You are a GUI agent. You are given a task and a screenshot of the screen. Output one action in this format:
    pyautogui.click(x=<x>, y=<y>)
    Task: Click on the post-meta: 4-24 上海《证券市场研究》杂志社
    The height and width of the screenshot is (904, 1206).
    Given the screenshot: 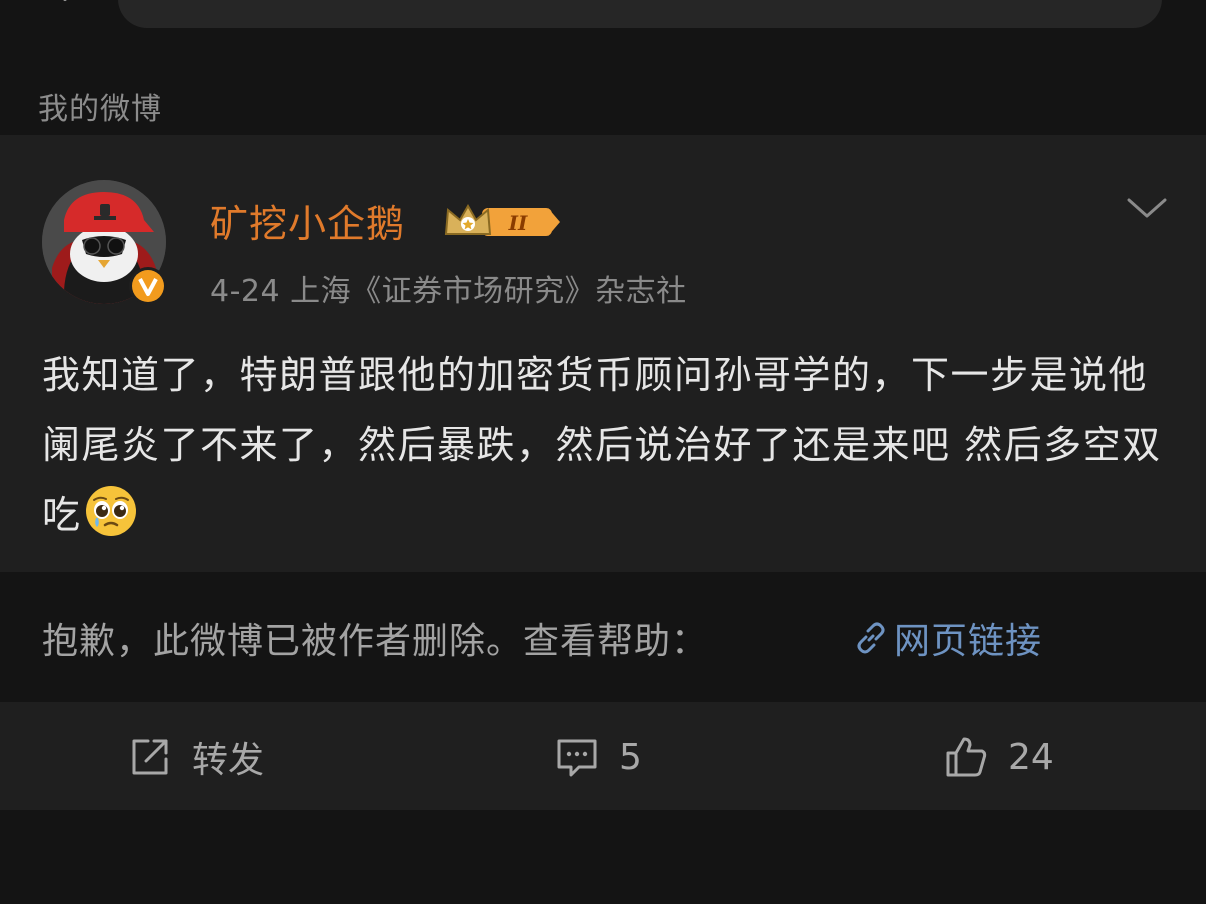 What is the action you would take?
    pyautogui.click(x=448, y=291)
    